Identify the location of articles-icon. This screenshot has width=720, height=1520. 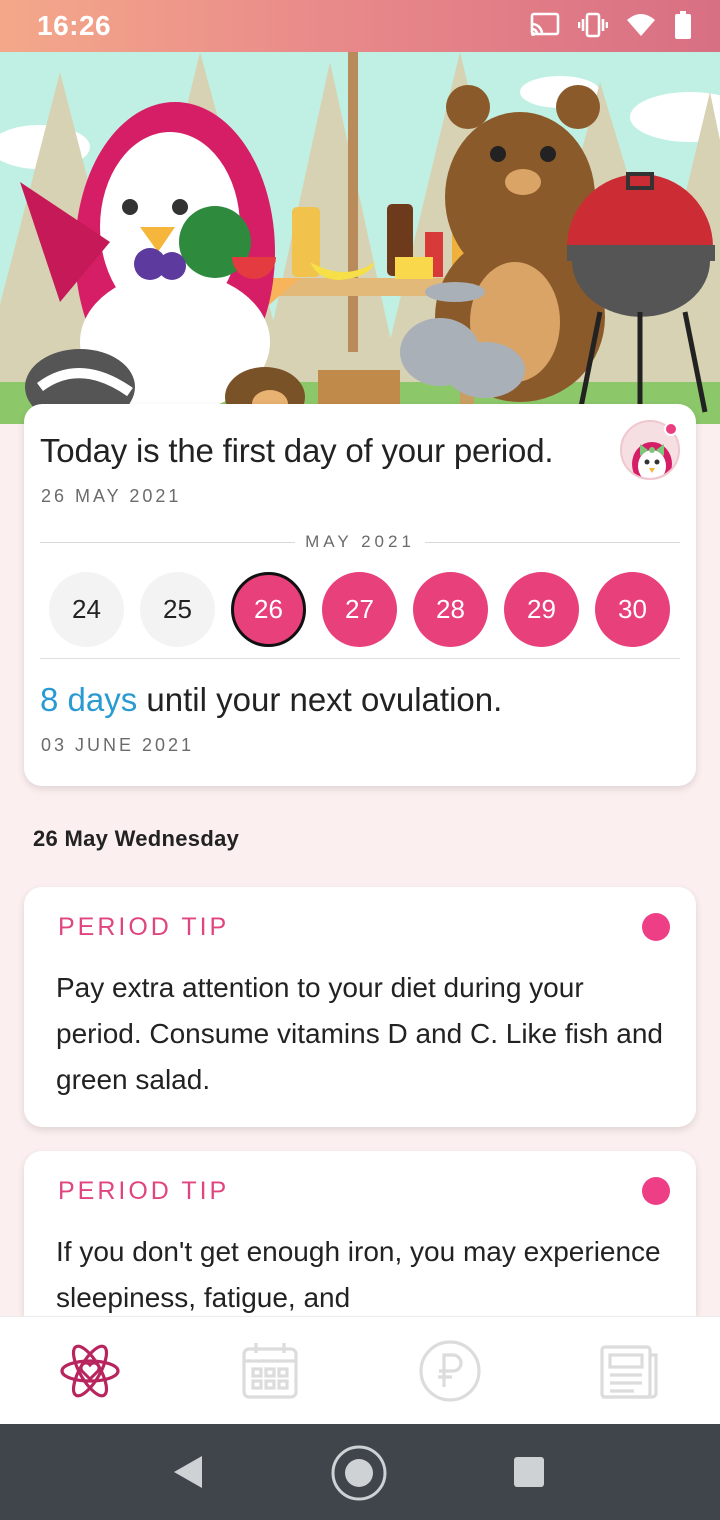
(629, 1372).